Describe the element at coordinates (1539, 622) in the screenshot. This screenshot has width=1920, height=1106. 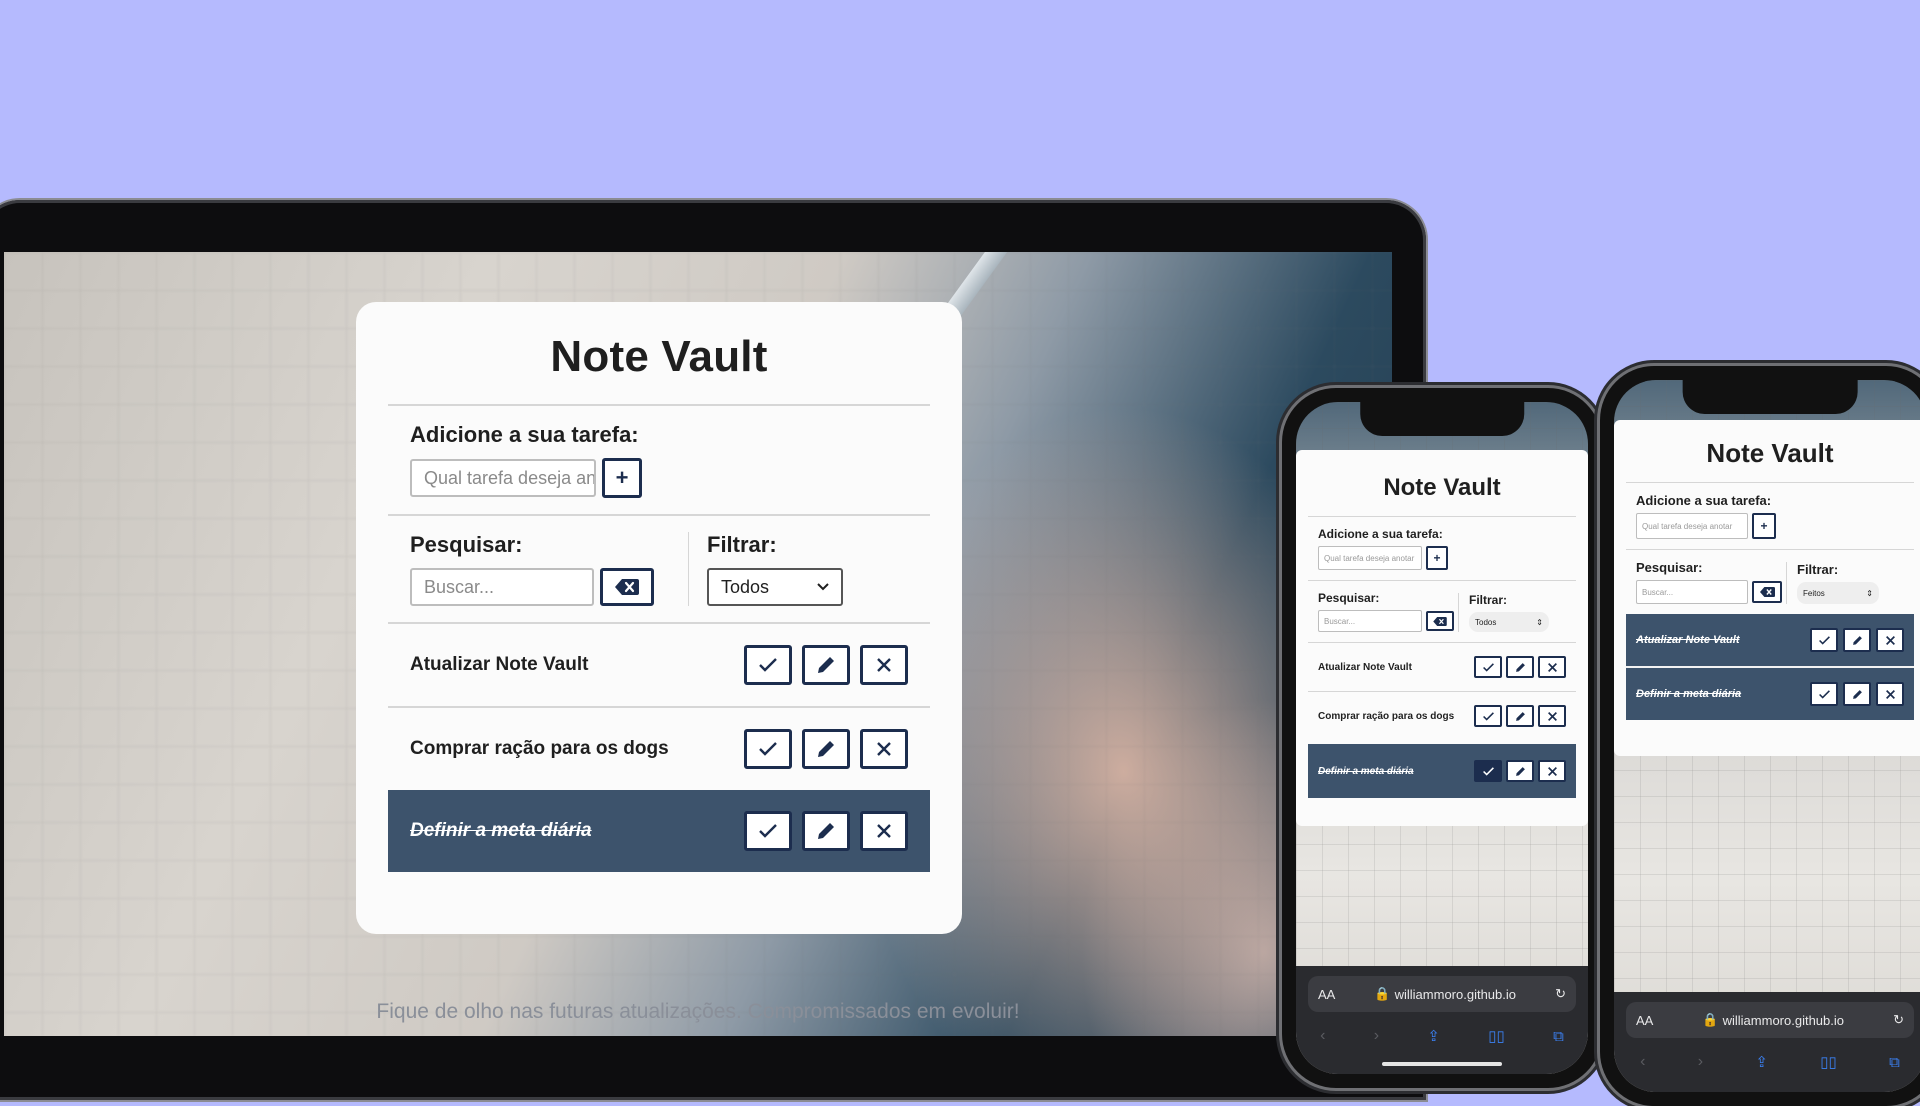
I see `updown-icon: ⇕` at that location.